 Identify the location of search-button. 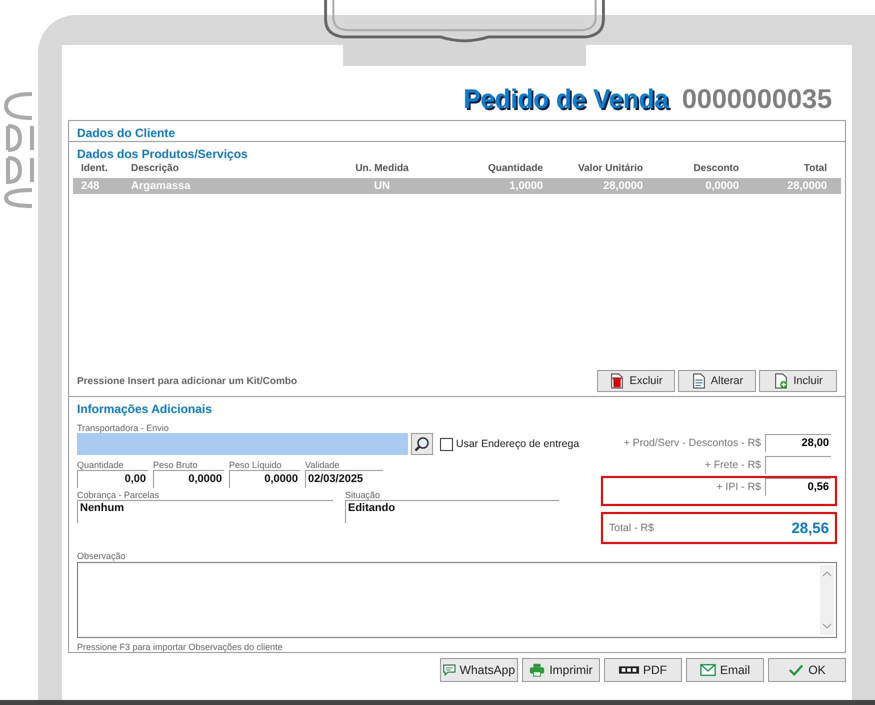
(422, 444).